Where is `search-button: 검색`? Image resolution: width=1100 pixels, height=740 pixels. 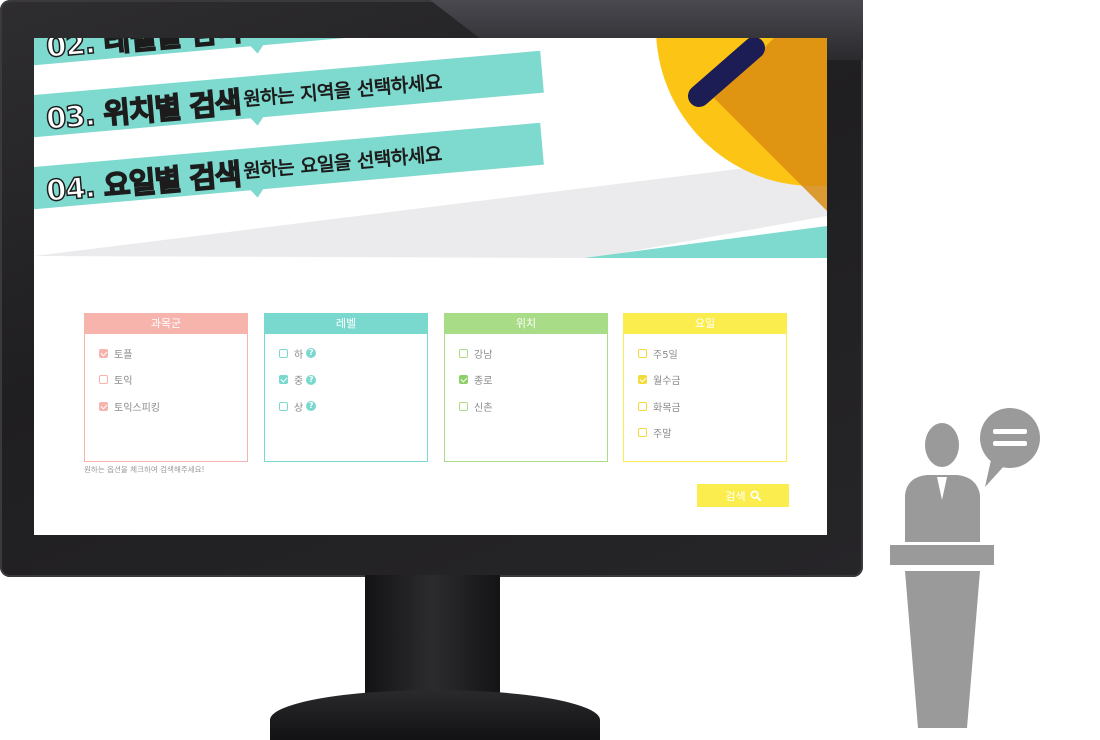 search-button: 검색 is located at coordinates (743, 495).